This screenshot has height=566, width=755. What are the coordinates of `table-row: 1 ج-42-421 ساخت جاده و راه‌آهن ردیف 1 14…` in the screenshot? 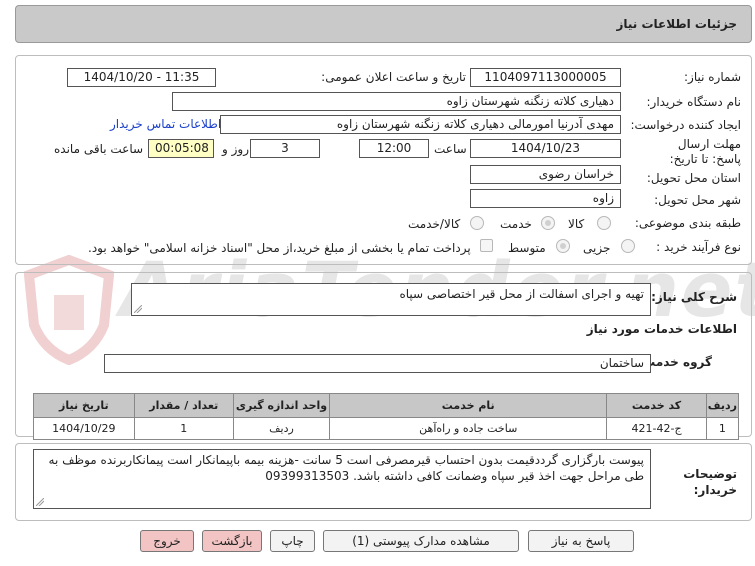 It's located at (386, 428).